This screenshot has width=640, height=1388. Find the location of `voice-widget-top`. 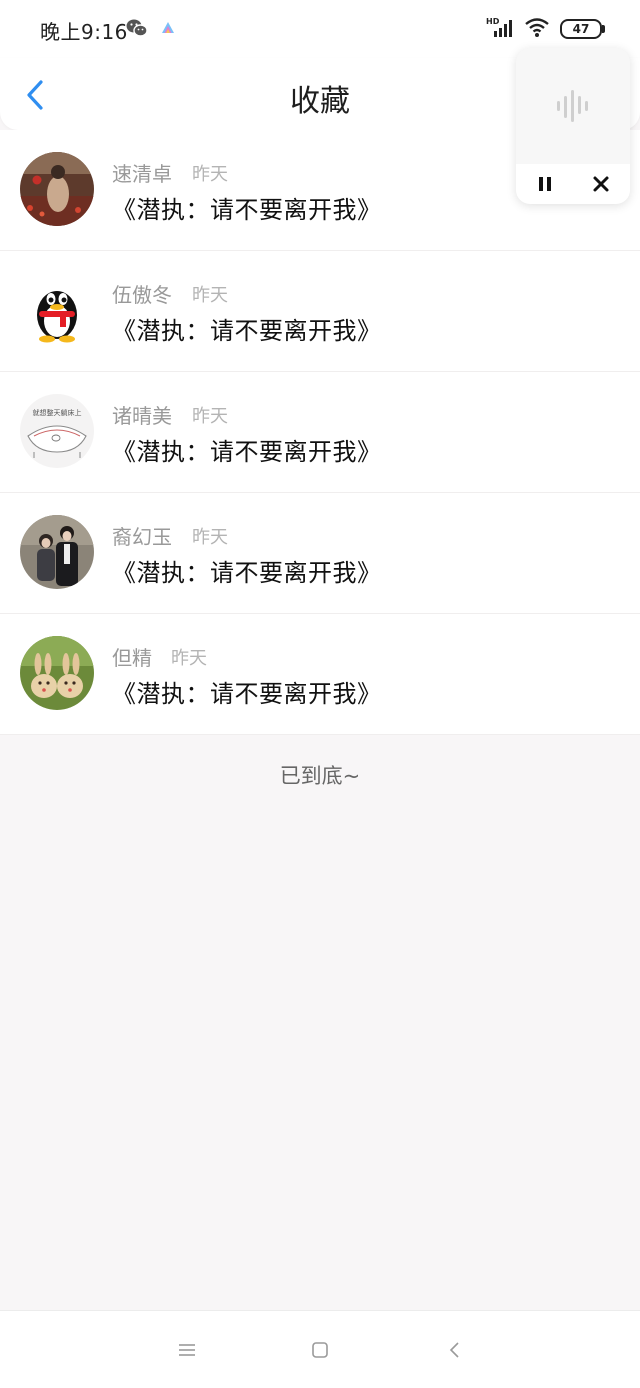

voice-widget-top is located at coordinates (573, 106).